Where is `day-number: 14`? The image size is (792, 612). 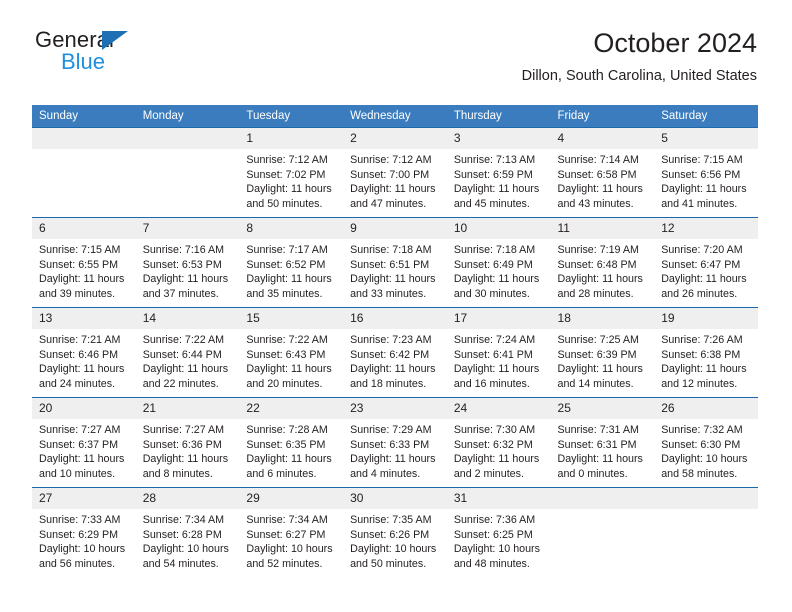
day-number: 14 is located at coordinates (187, 318).